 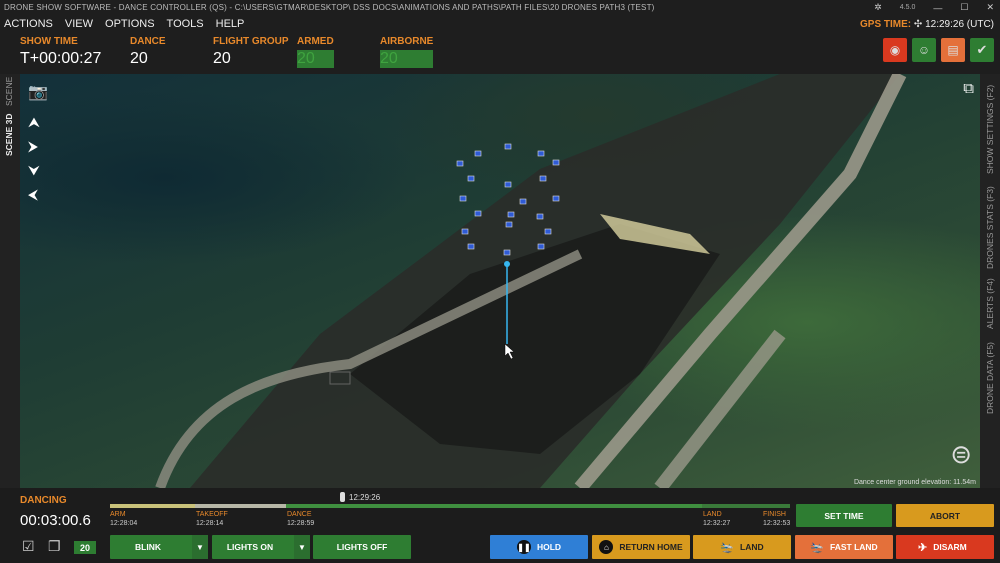 I want to click on document-icon: ▤, so click(x=953, y=50).